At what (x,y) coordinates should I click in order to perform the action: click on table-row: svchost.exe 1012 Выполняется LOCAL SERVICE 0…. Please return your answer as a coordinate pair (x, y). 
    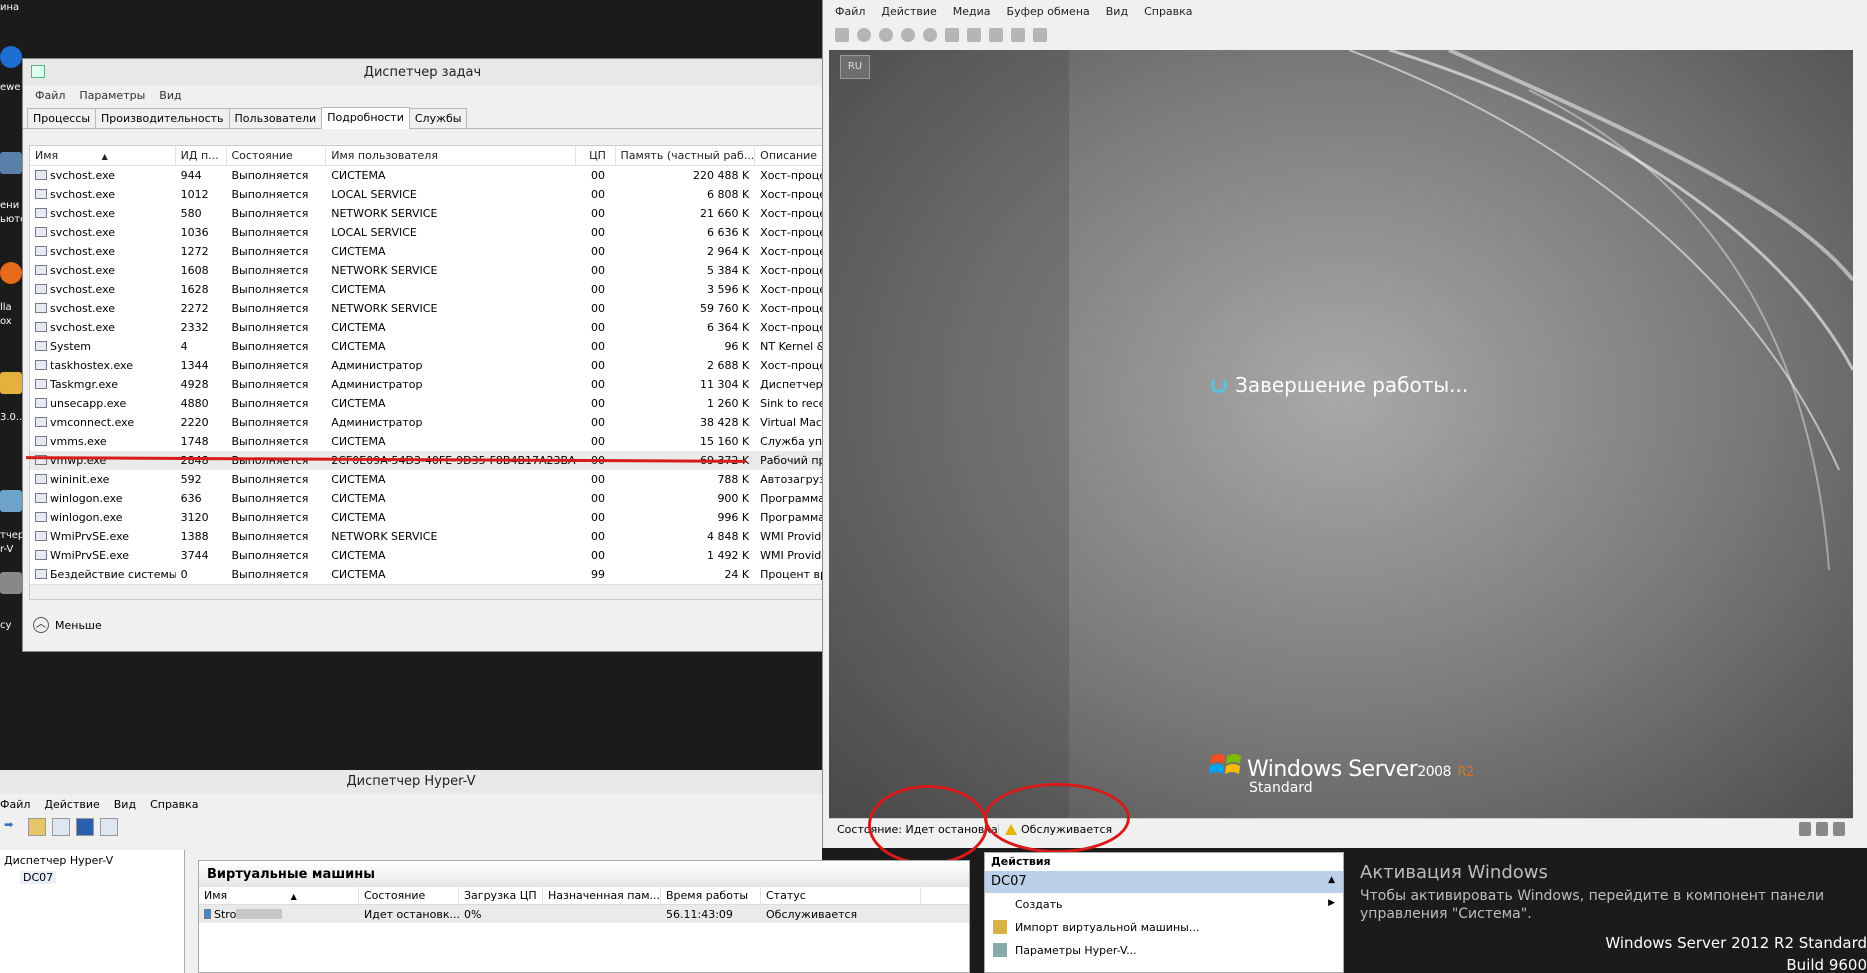
    Looking at the image, I should click on (426, 194).